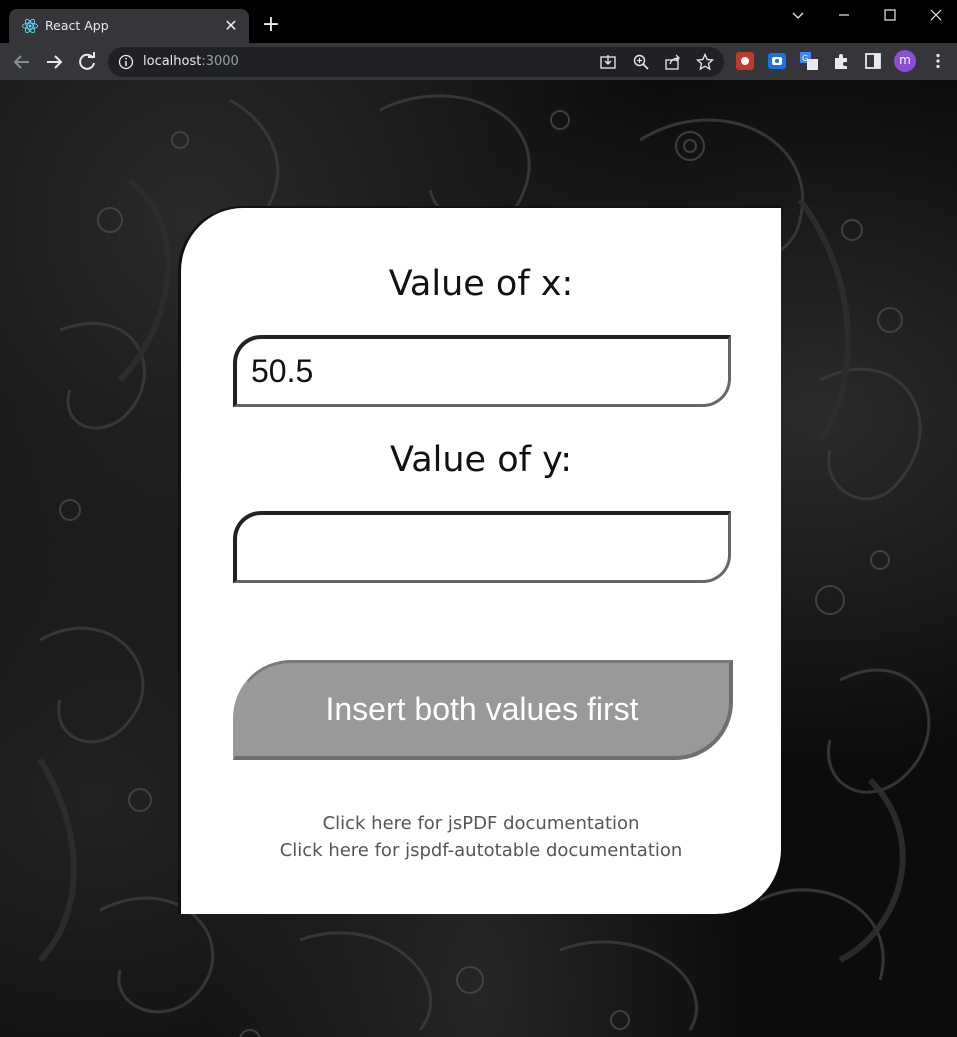  I want to click on reload-icon, so click(87, 62).